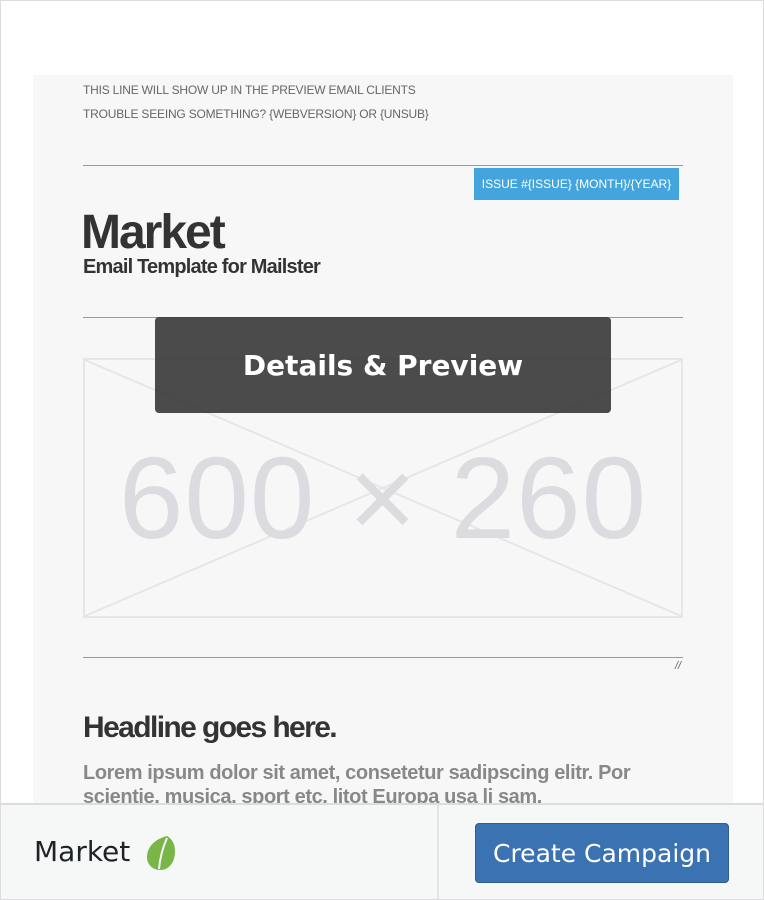  What do you see at coordinates (383, 657) in the screenshot?
I see `divider-image` at bounding box center [383, 657].